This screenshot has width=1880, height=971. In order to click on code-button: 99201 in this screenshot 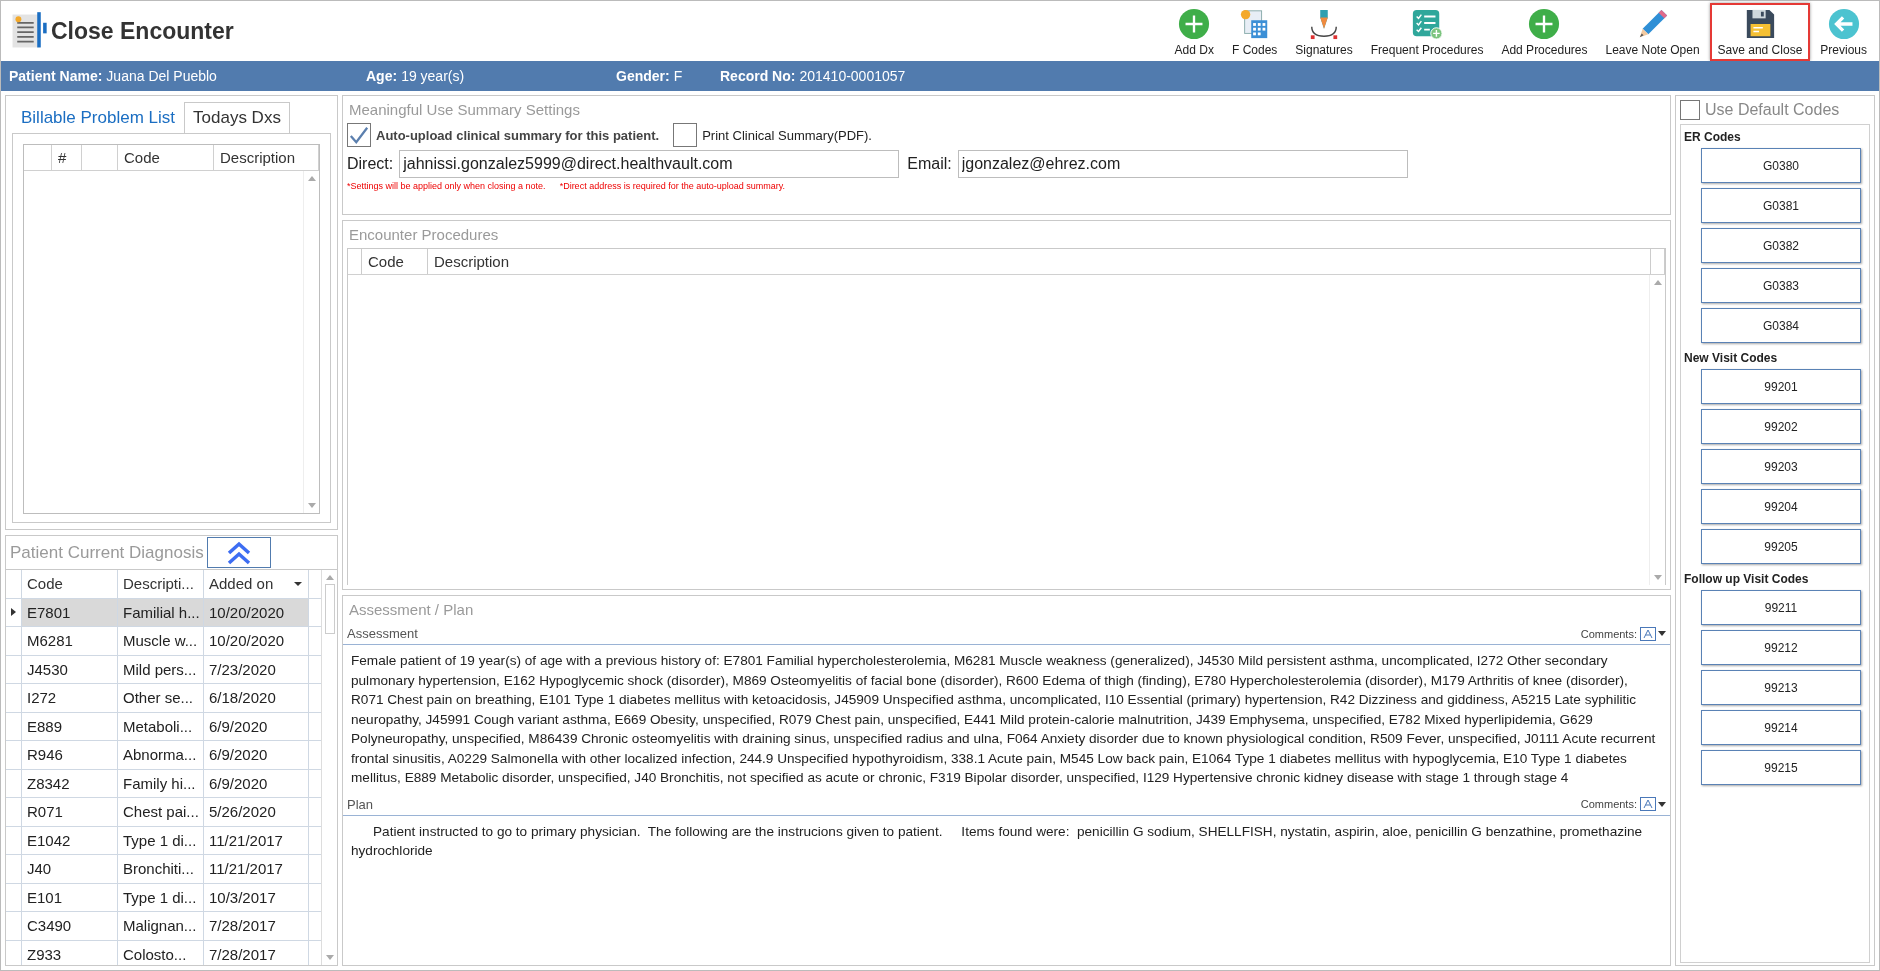, I will do `click(1781, 386)`.